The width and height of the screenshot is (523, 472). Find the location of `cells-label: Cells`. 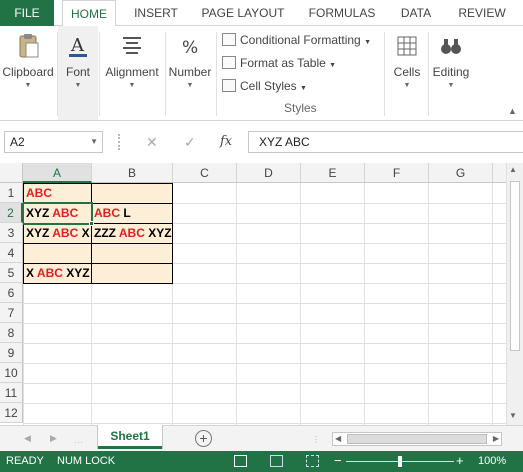

cells-label: Cells is located at coordinates (407, 72).